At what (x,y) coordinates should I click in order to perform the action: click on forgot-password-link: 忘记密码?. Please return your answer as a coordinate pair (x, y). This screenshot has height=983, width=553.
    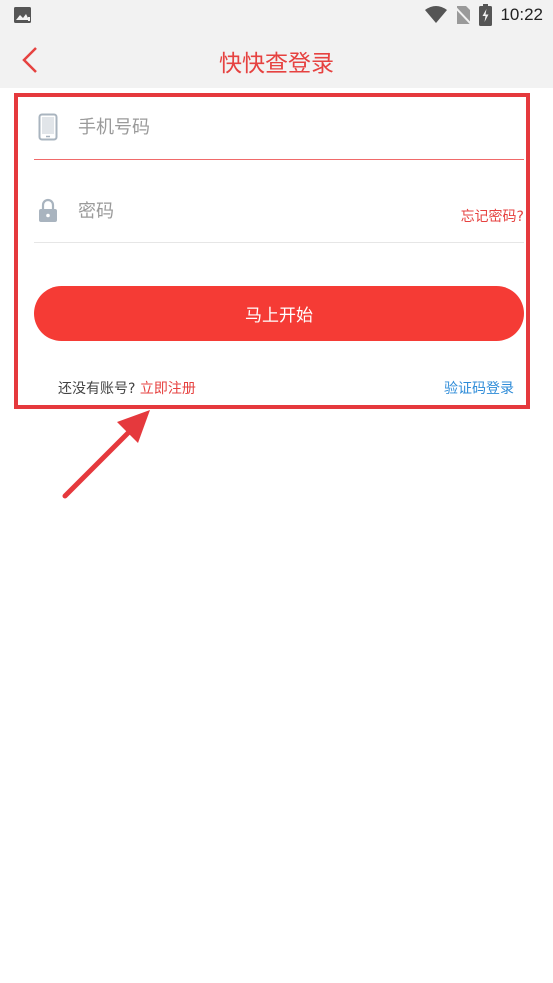
    Looking at the image, I should click on (492, 216).